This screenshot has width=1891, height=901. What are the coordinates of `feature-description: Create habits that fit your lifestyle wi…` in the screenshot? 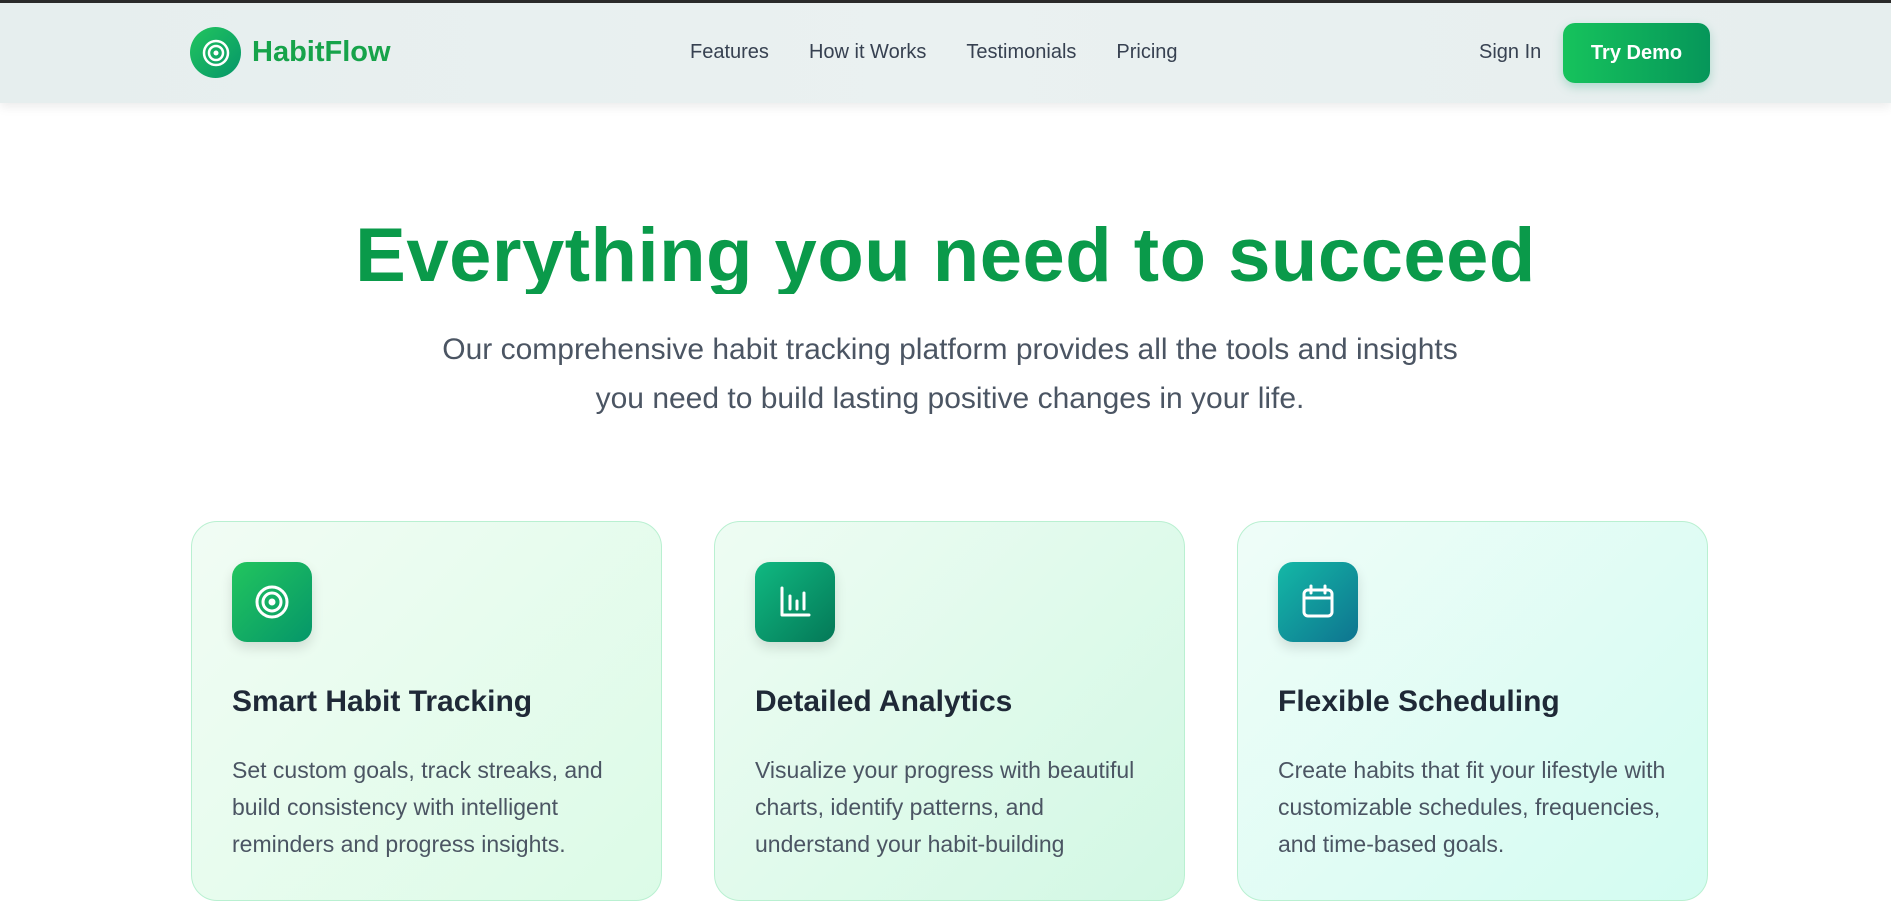 It's located at (1472, 807).